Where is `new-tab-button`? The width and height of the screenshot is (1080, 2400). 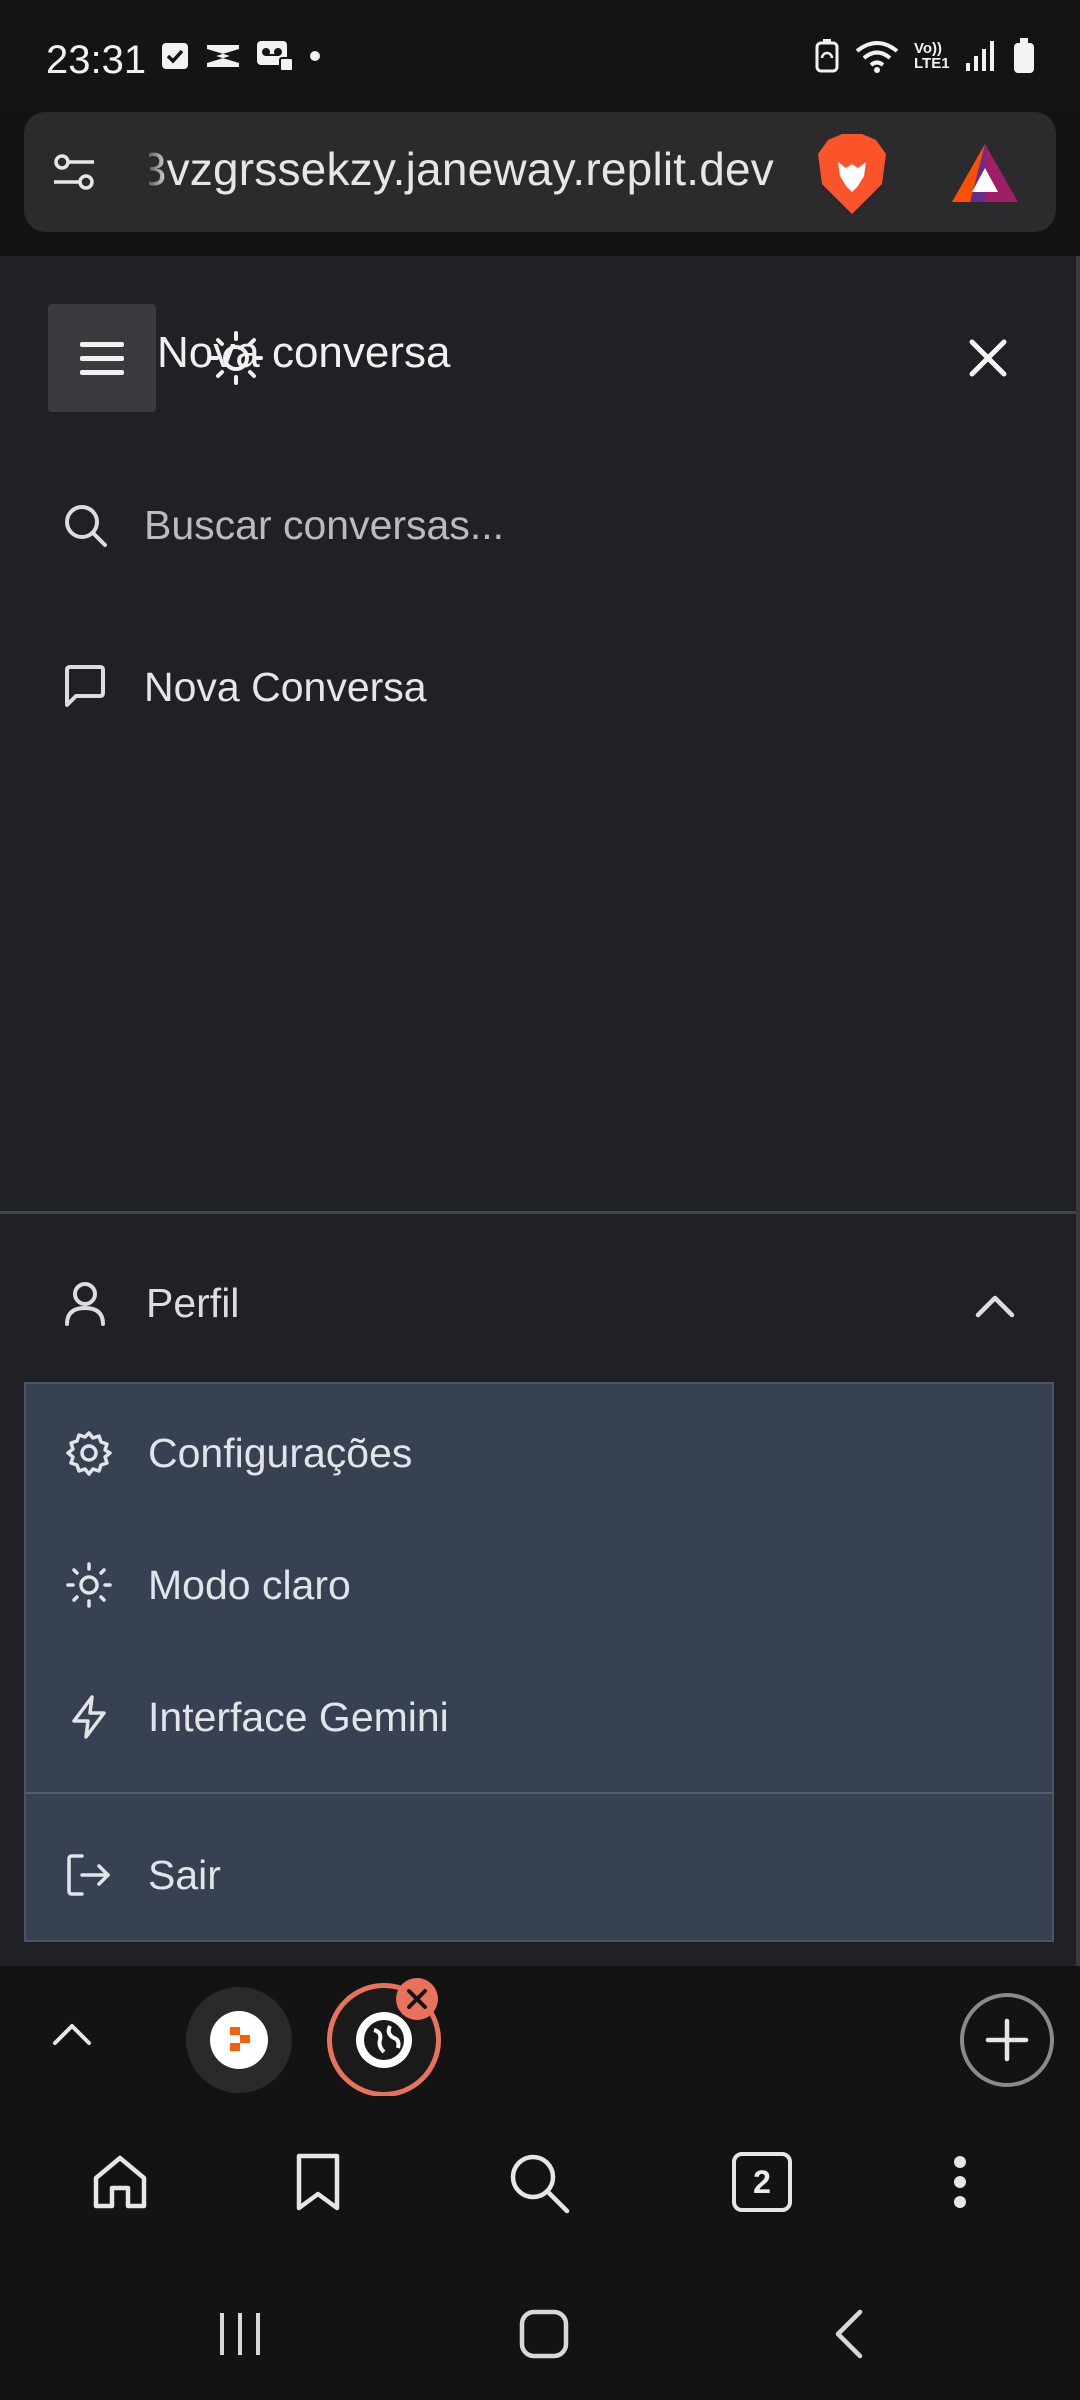 new-tab-button is located at coordinates (1007, 2040).